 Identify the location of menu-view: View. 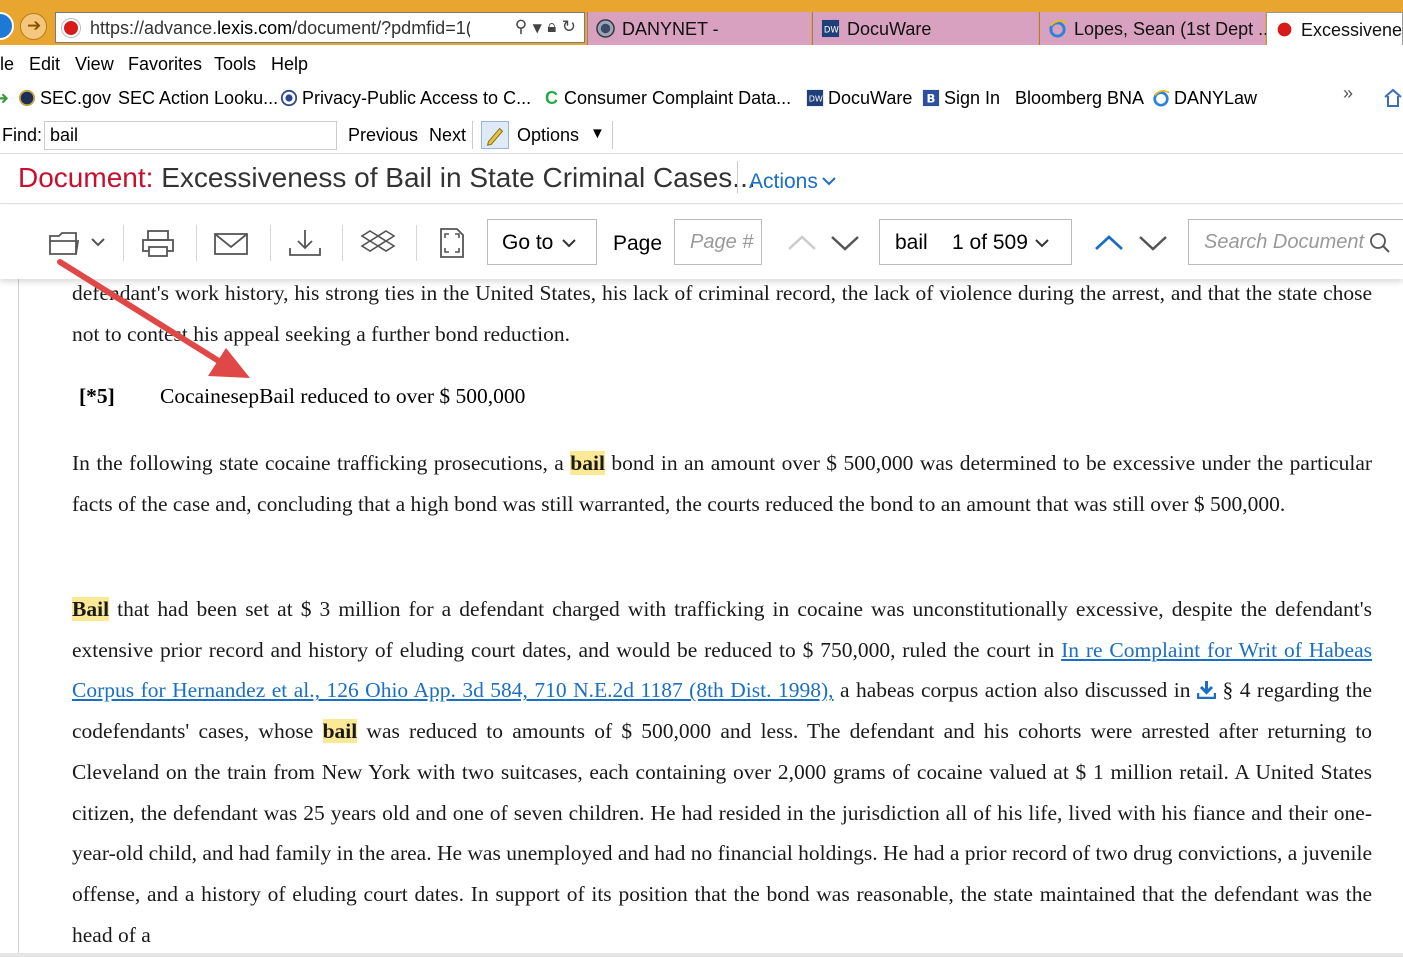
(94, 64).